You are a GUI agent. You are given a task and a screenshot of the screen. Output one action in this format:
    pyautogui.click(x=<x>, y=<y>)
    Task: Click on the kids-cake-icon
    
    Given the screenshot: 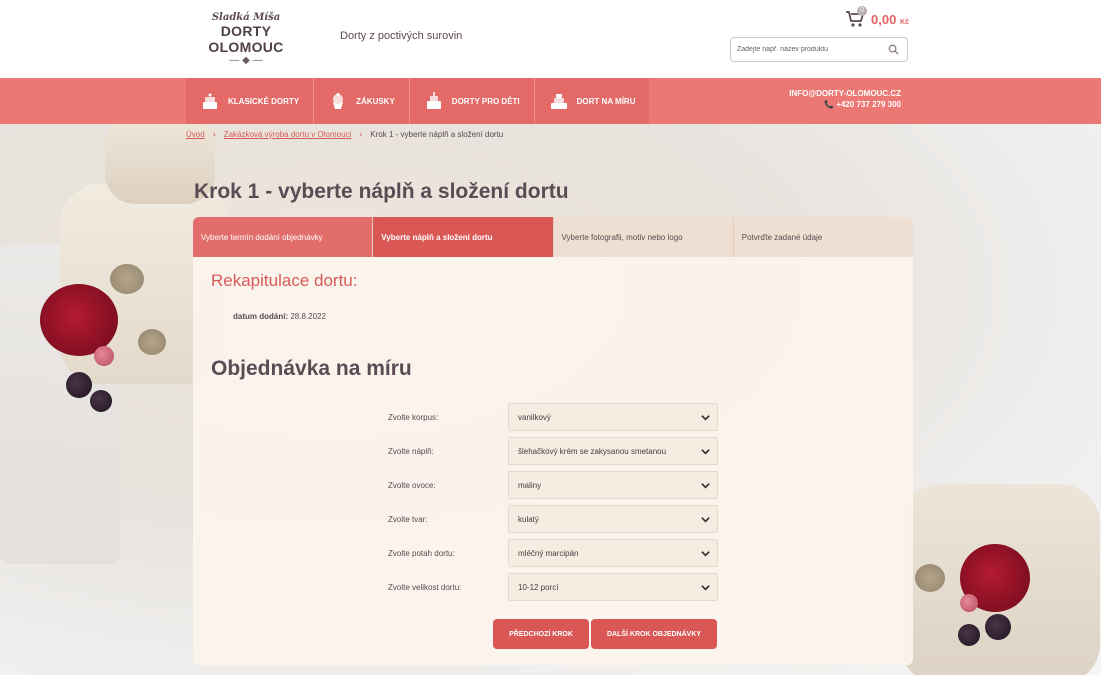 What is the action you would take?
    pyautogui.click(x=433, y=100)
    